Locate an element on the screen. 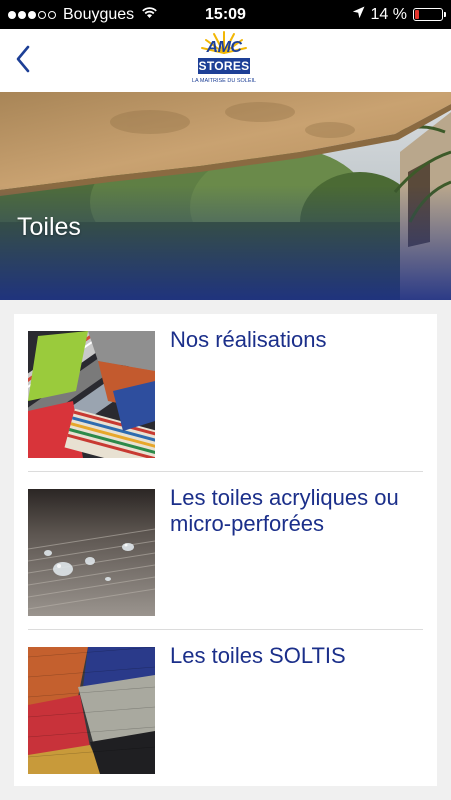 The width and height of the screenshot is (451, 800). logo-brand: AMC is located at coordinates (224, 47).